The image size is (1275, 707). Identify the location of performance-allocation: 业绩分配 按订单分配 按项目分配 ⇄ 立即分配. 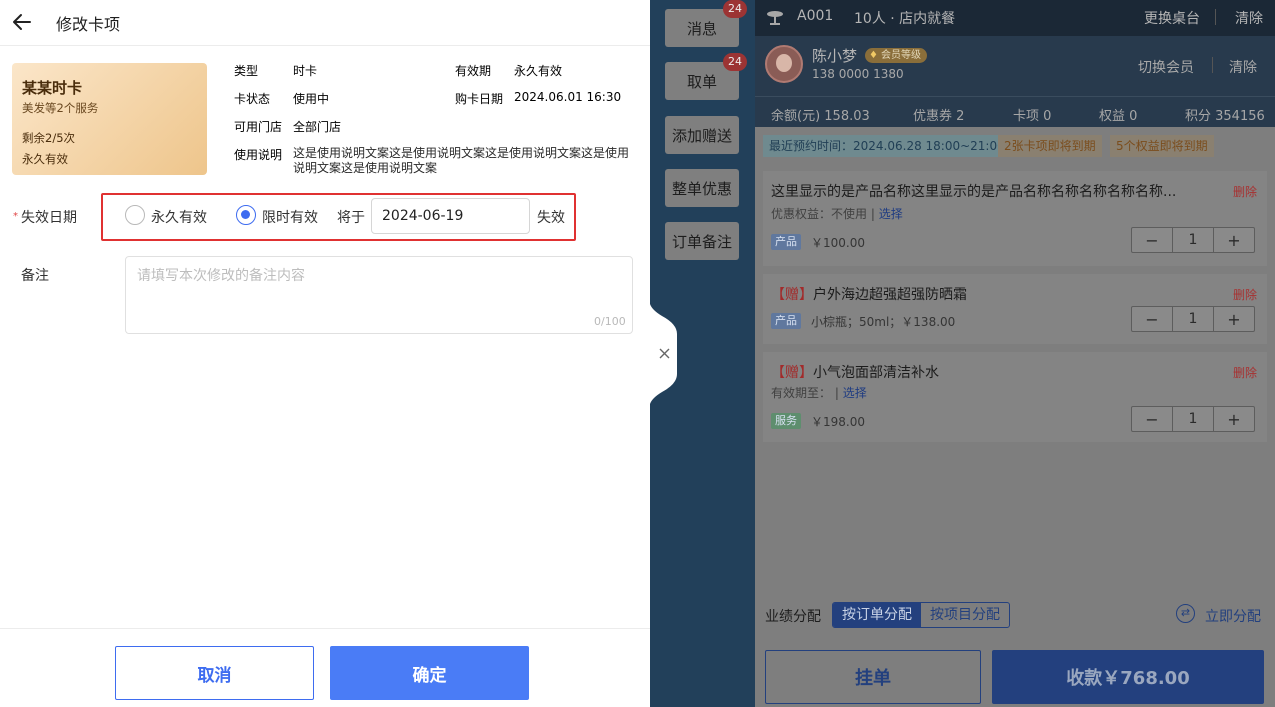
(1015, 615).